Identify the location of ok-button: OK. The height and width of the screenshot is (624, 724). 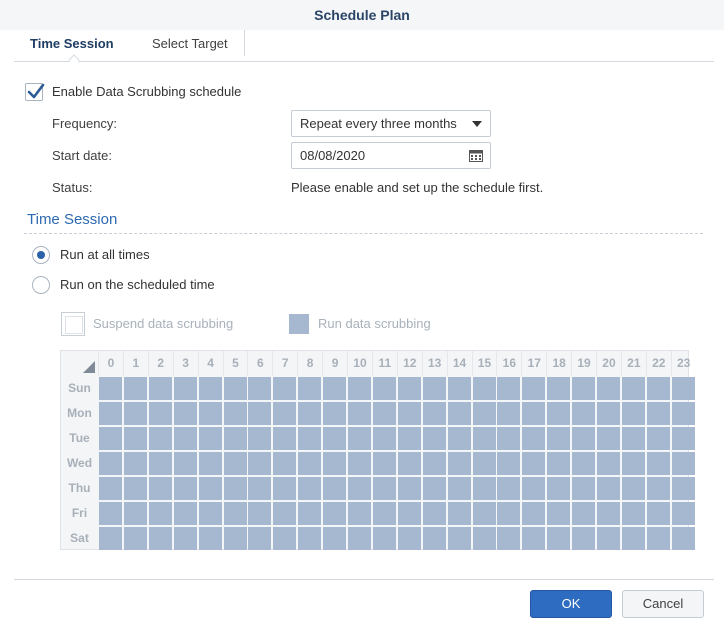
(571, 604).